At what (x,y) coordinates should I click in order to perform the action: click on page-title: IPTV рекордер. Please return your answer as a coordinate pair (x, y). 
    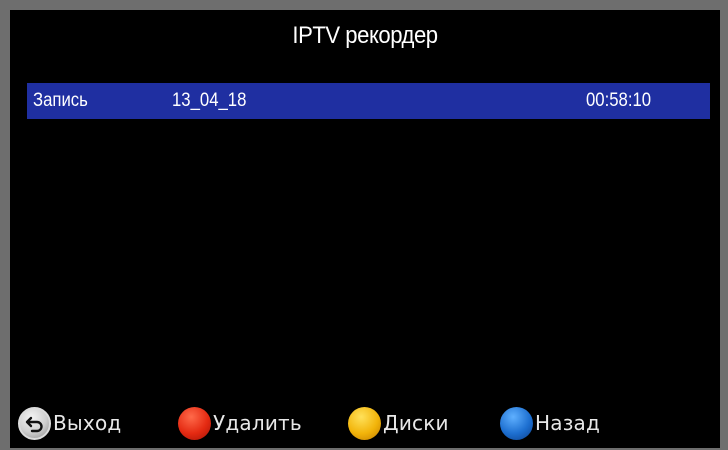
    Looking at the image, I should click on (365, 35).